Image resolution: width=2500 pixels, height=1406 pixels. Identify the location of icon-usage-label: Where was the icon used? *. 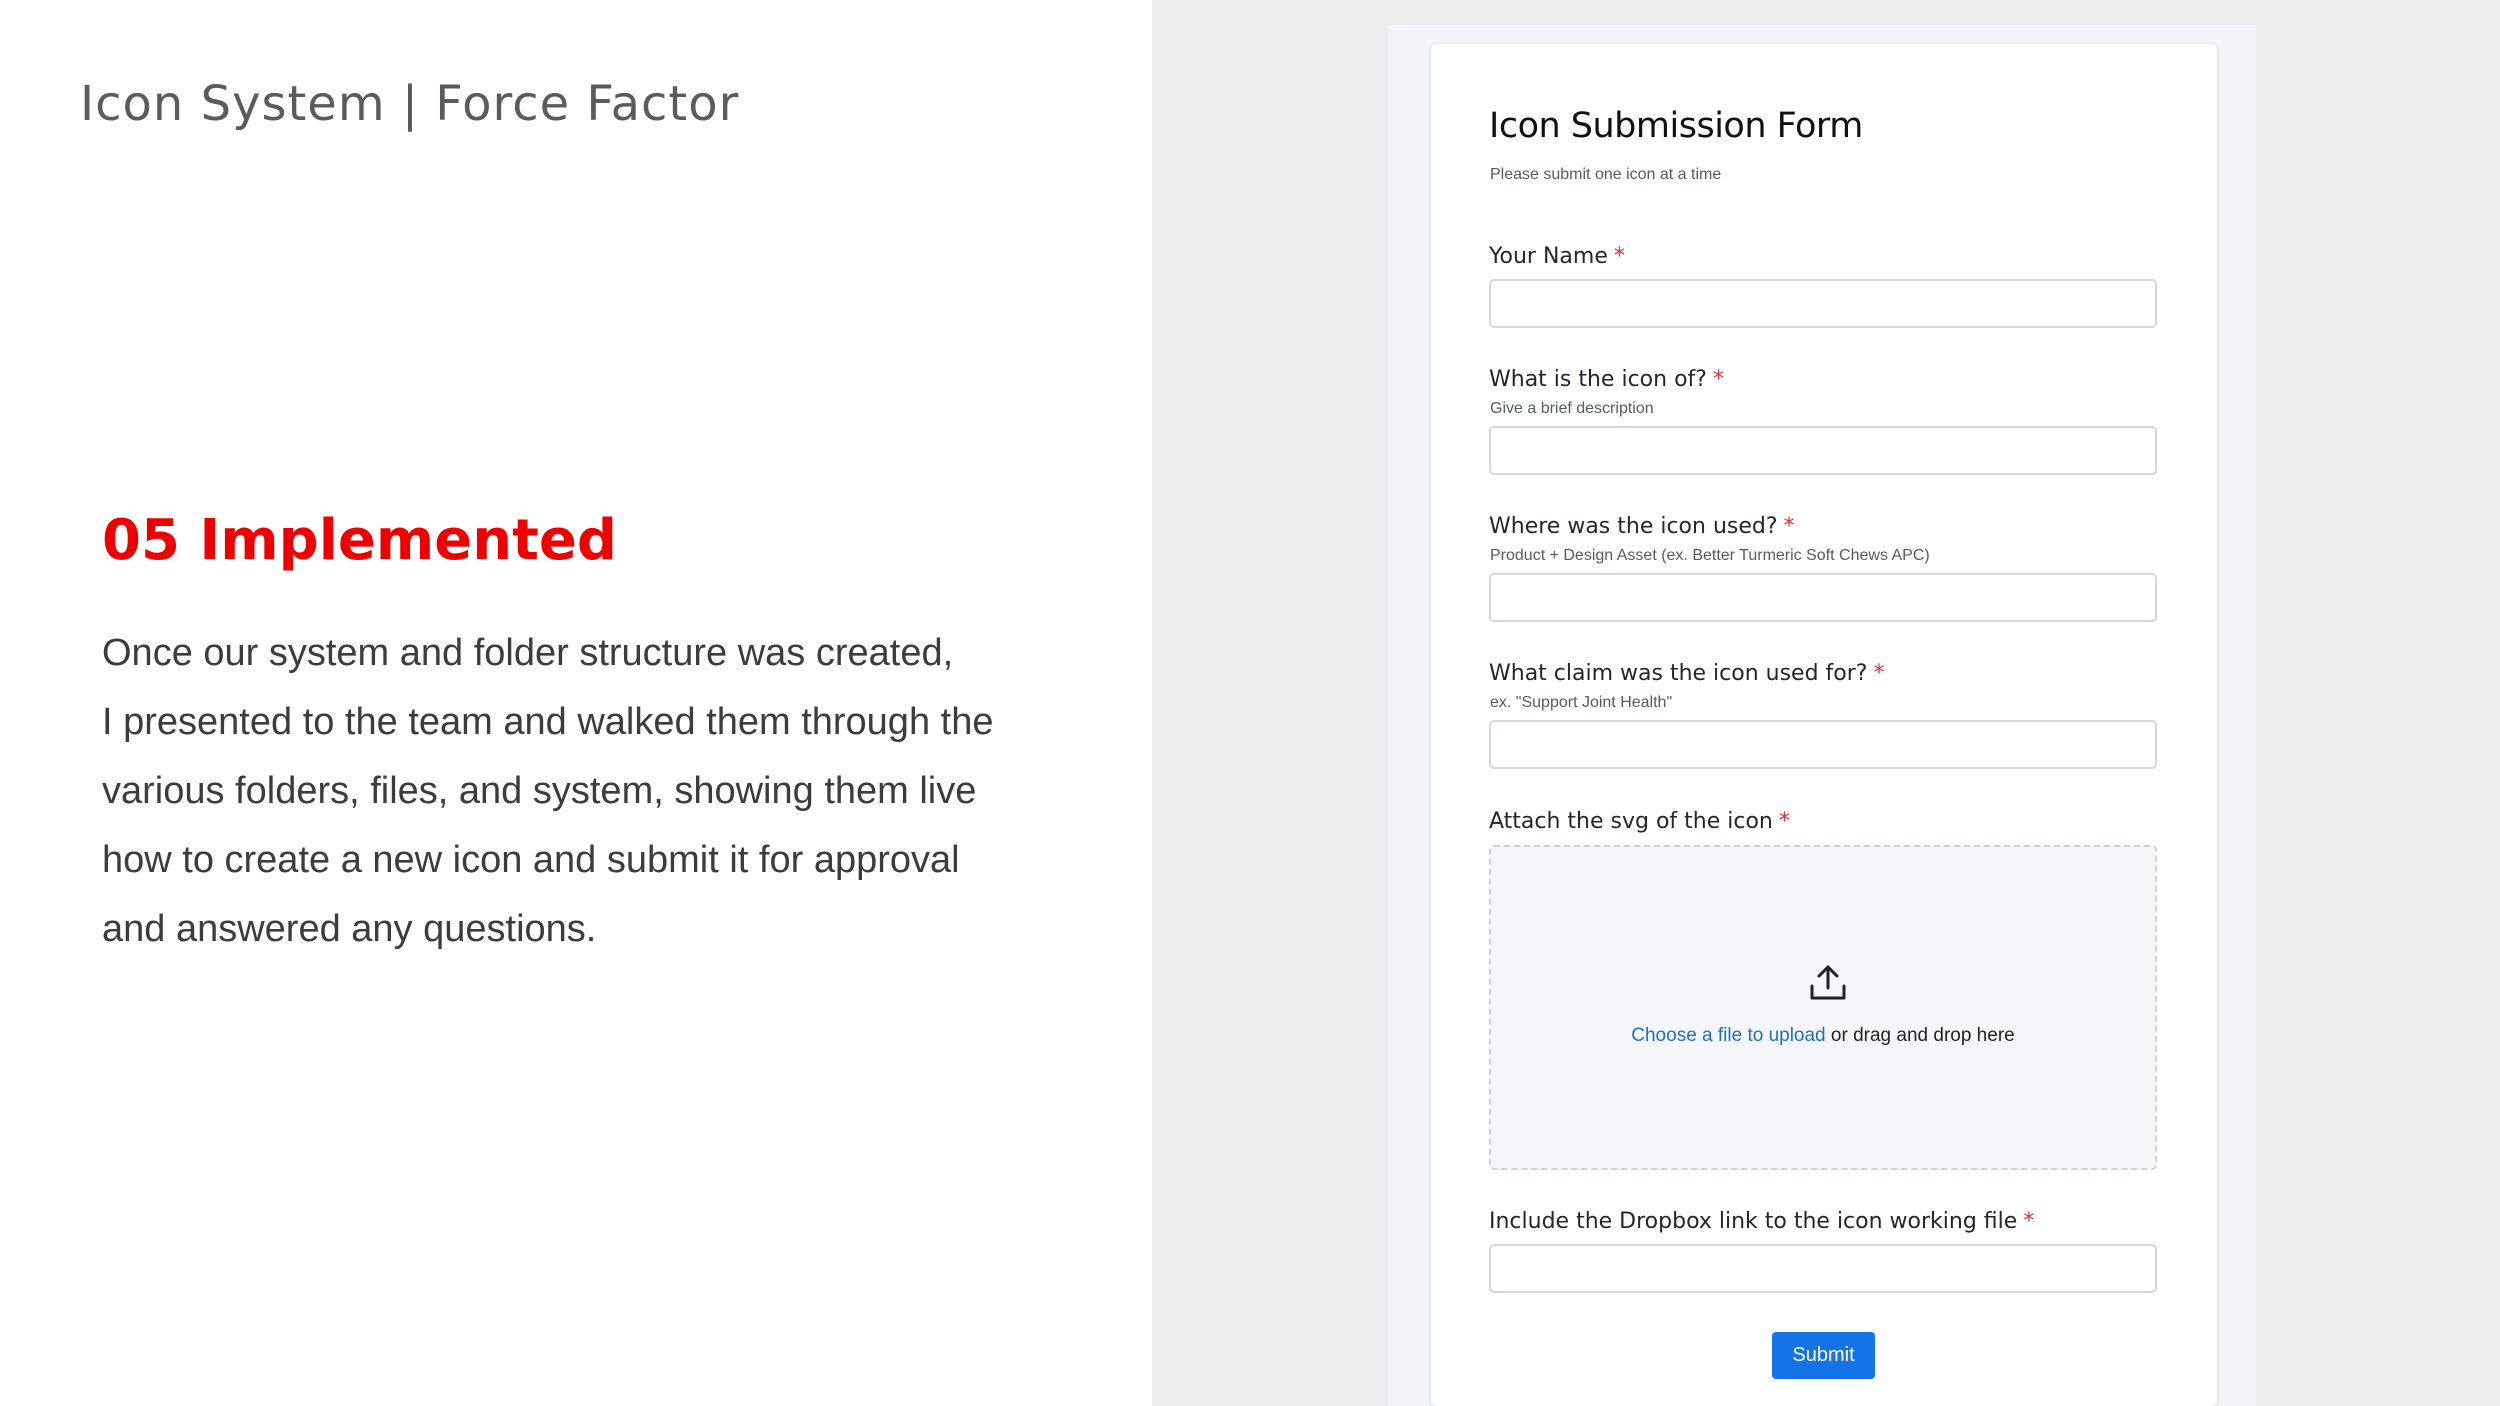
(1642, 526).